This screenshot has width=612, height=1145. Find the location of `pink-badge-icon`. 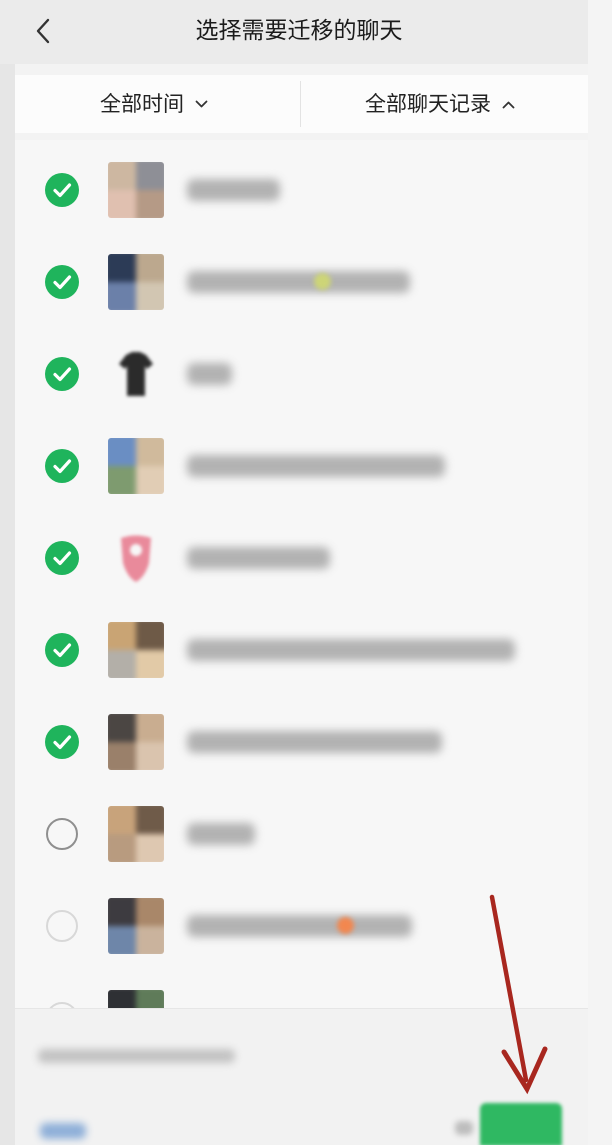

pink-badge-icon is located at coordinates (136, 558).